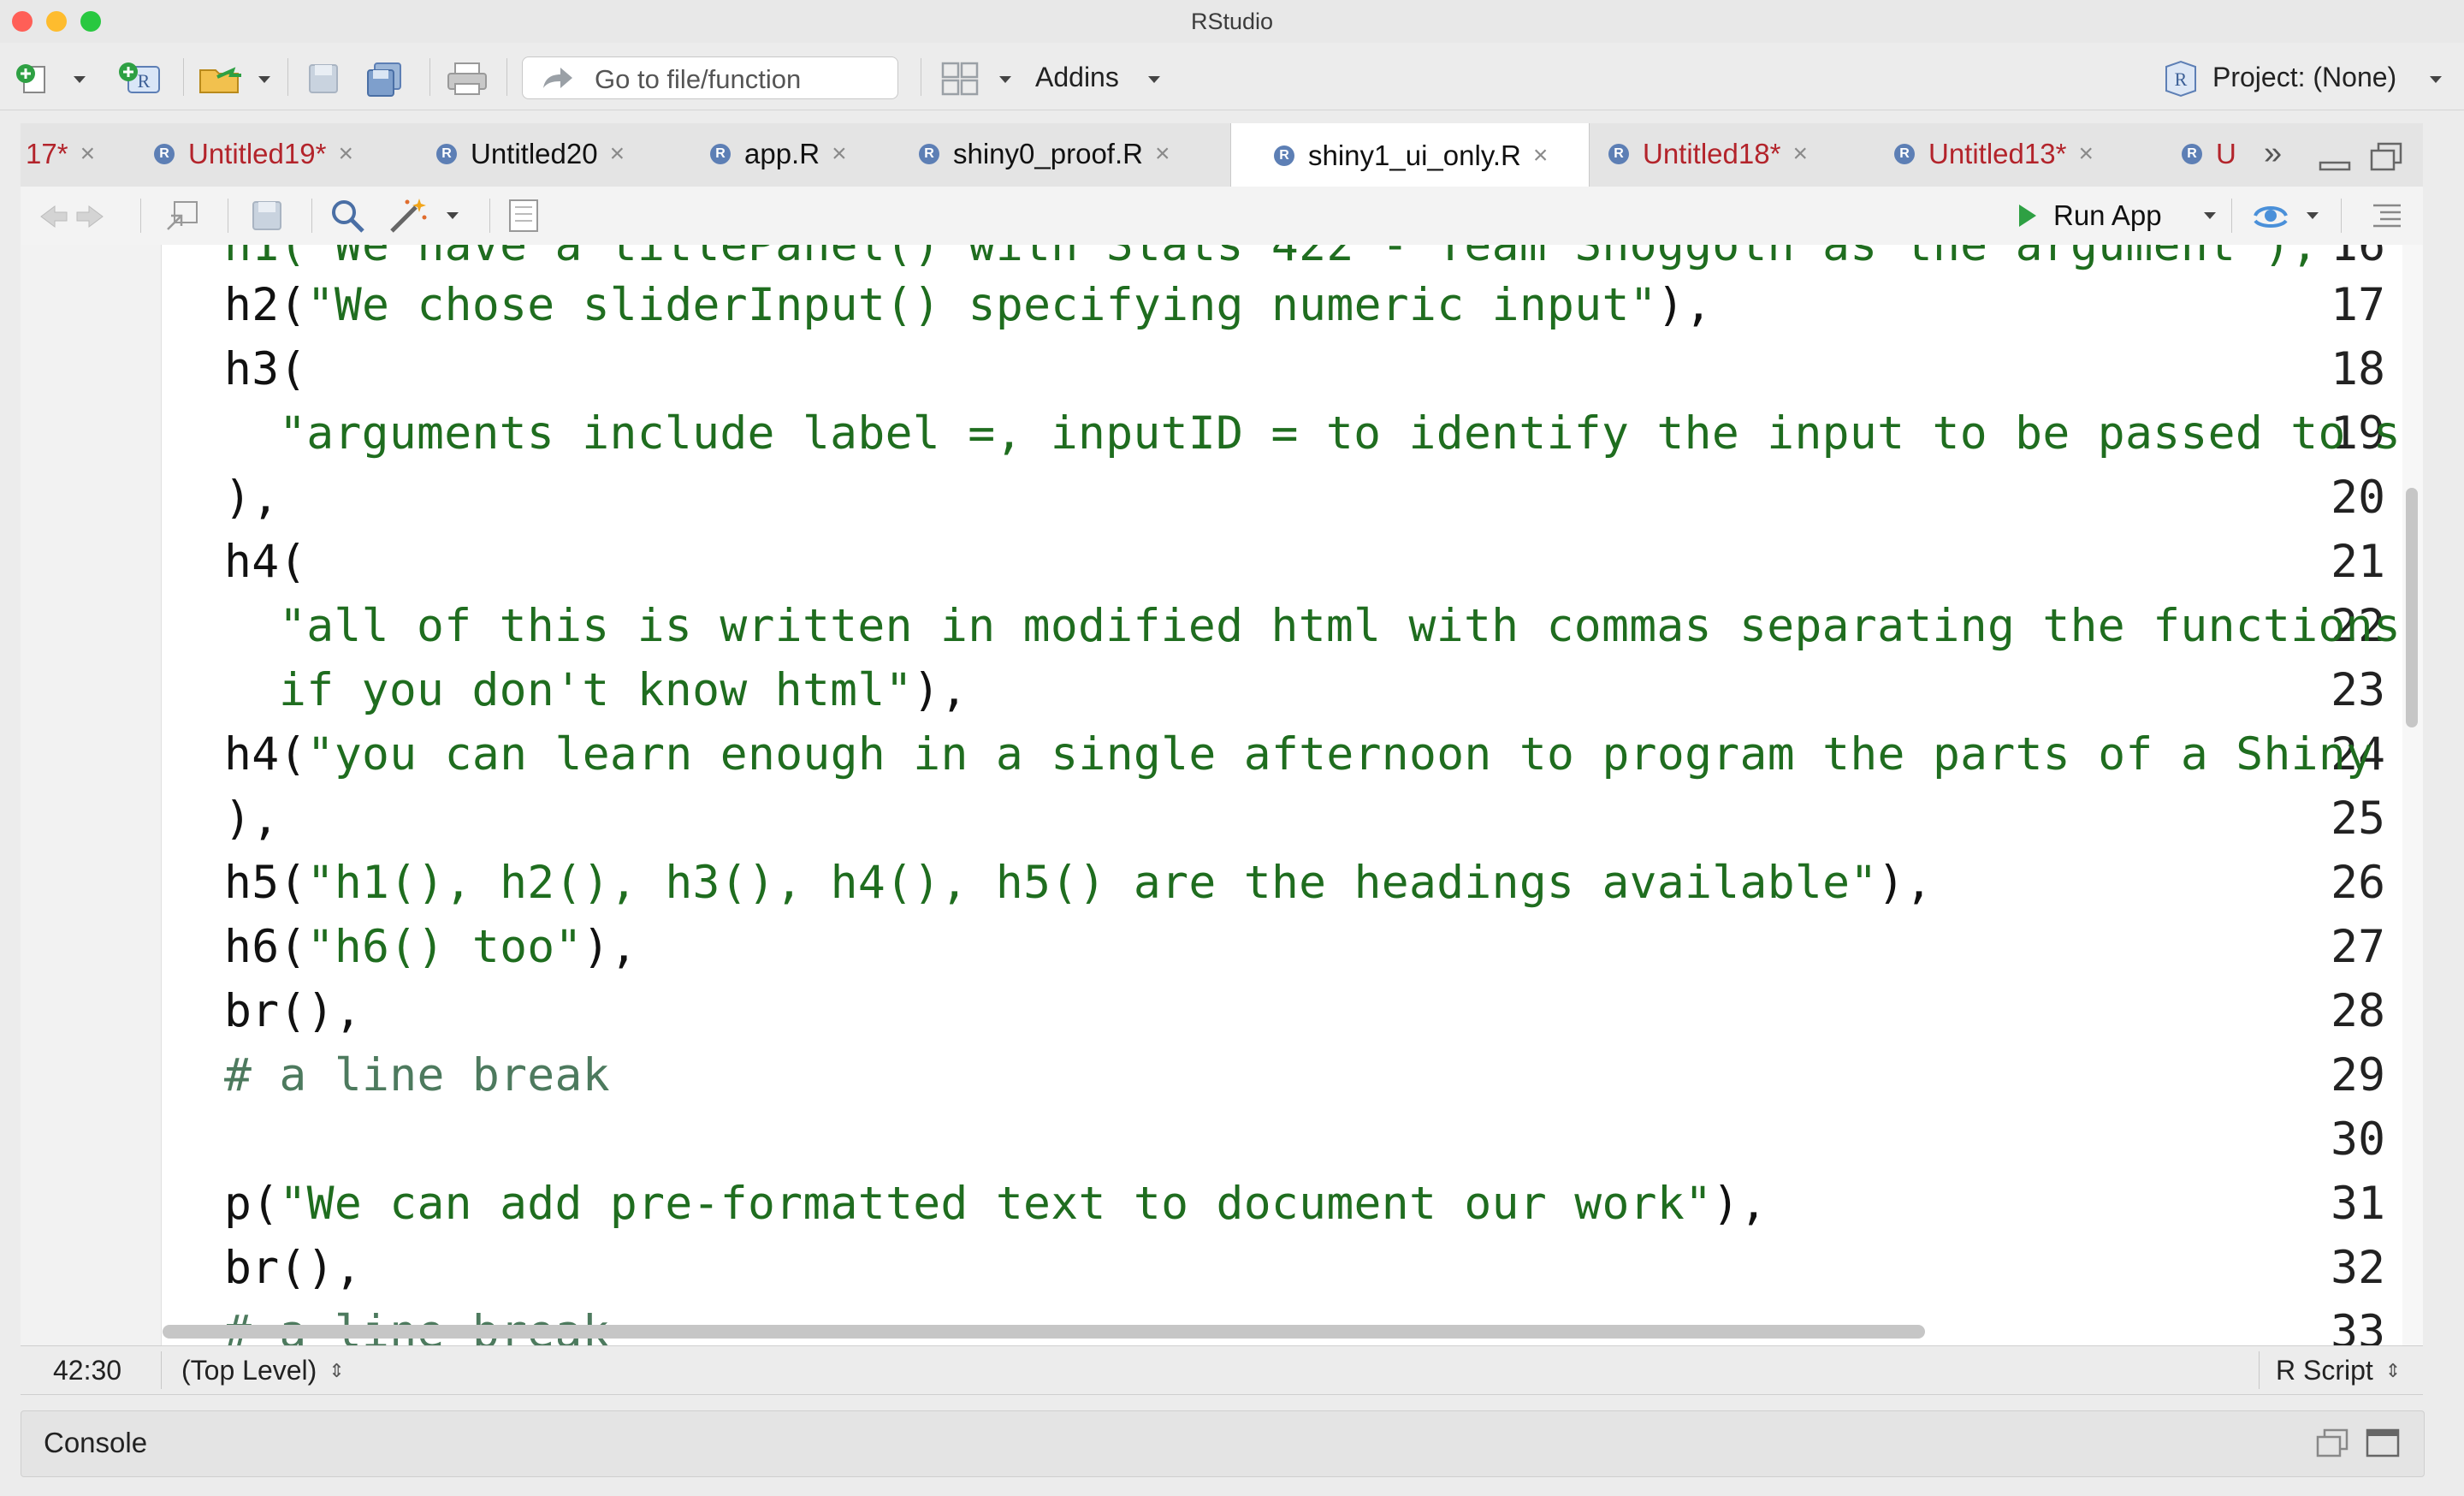 The image size is (2464, 1496). What do you see at coordinates (2336, 160) in the screenshot?
I see `minimize-pane-button` at bounding box center [2336, 160].